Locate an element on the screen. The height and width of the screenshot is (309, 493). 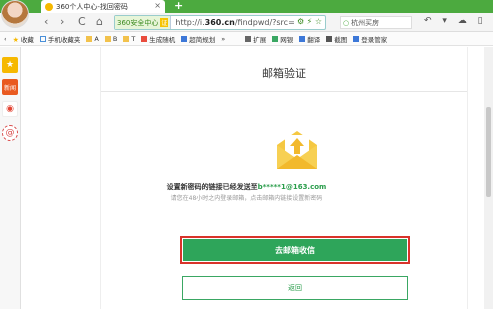
bookmark-folder: A is located at coordinates (92, 39).